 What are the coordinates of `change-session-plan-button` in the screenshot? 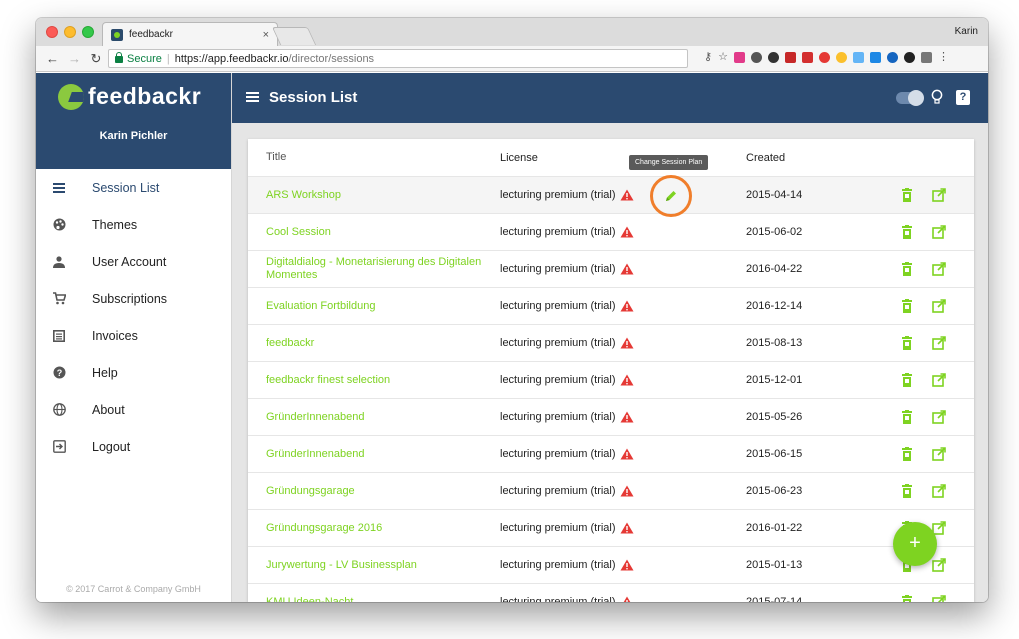 It's located at (671, 196).